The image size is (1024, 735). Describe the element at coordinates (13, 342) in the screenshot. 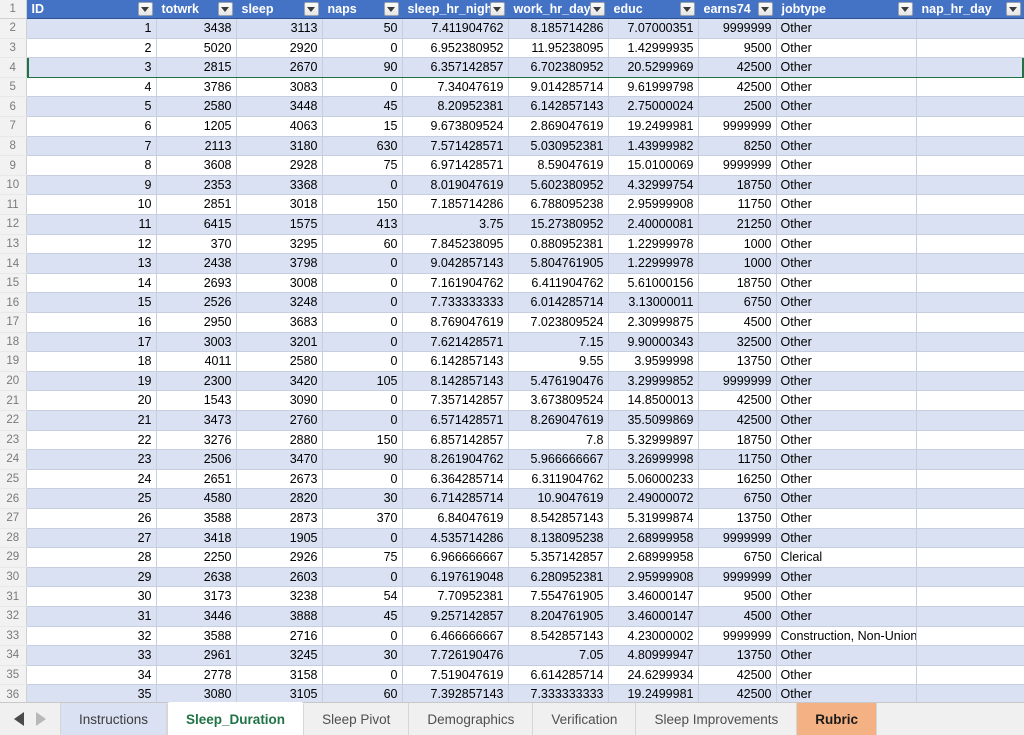

I see `row-number: 18` at that location.